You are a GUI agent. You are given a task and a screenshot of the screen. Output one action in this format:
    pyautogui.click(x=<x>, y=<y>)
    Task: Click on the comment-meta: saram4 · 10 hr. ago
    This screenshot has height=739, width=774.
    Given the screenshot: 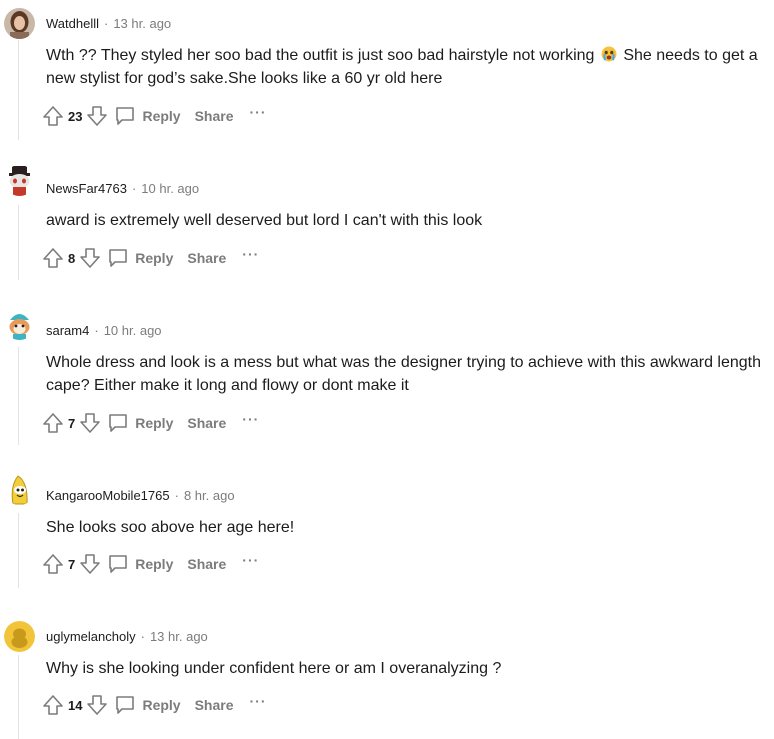 What is the action you would take?
    pyautogui.click(x=104, y=331)
    